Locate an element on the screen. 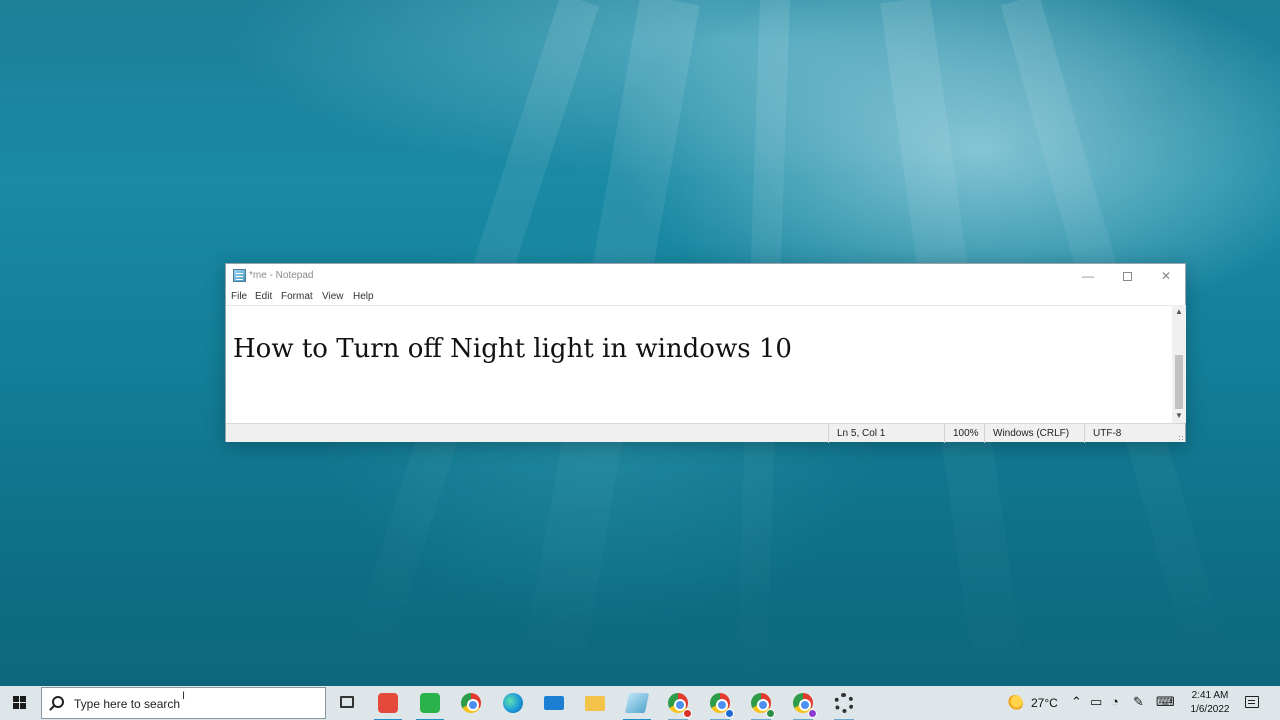 Image resolution: width=1280 pixels, height=720 pixels. menu-help: Help is located at coordinates (363, 296).